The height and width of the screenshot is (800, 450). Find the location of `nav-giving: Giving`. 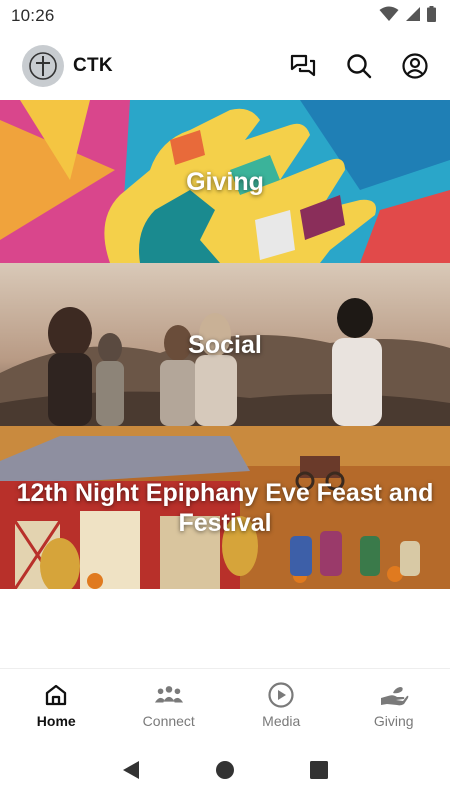

nav-giving: Giving is located at coordinates (394, 704).